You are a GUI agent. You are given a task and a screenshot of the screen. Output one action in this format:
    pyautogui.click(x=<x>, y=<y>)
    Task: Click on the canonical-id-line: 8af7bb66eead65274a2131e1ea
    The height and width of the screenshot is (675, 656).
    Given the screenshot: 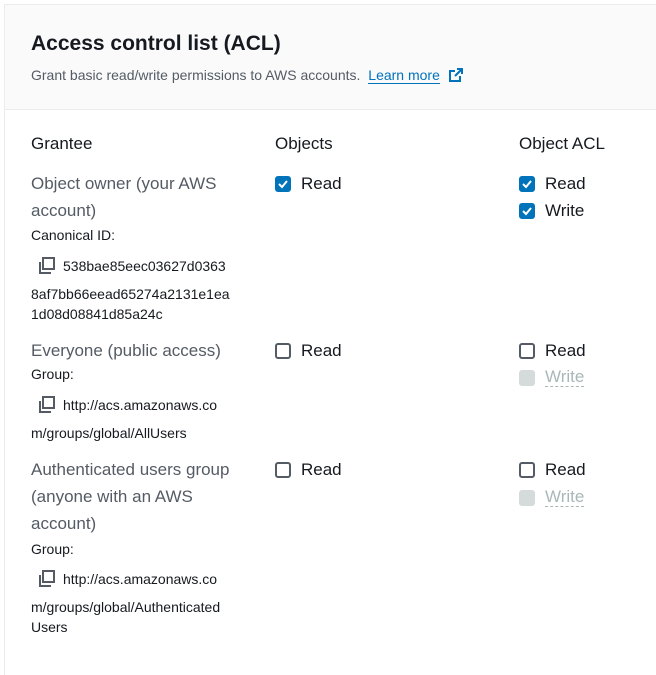 What is the action you would take?
    pyautogui.click(x=130, y=294)
    